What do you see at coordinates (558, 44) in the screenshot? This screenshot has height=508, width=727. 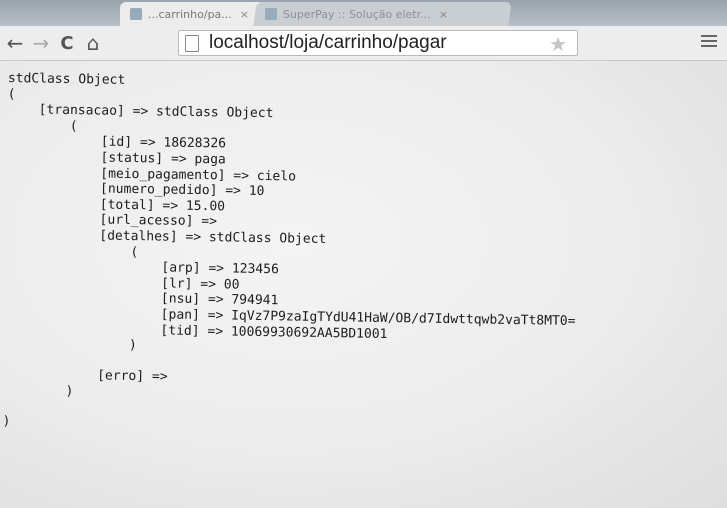 I see `bookmark-star-icon: ★` at bounding box center [558, 44].